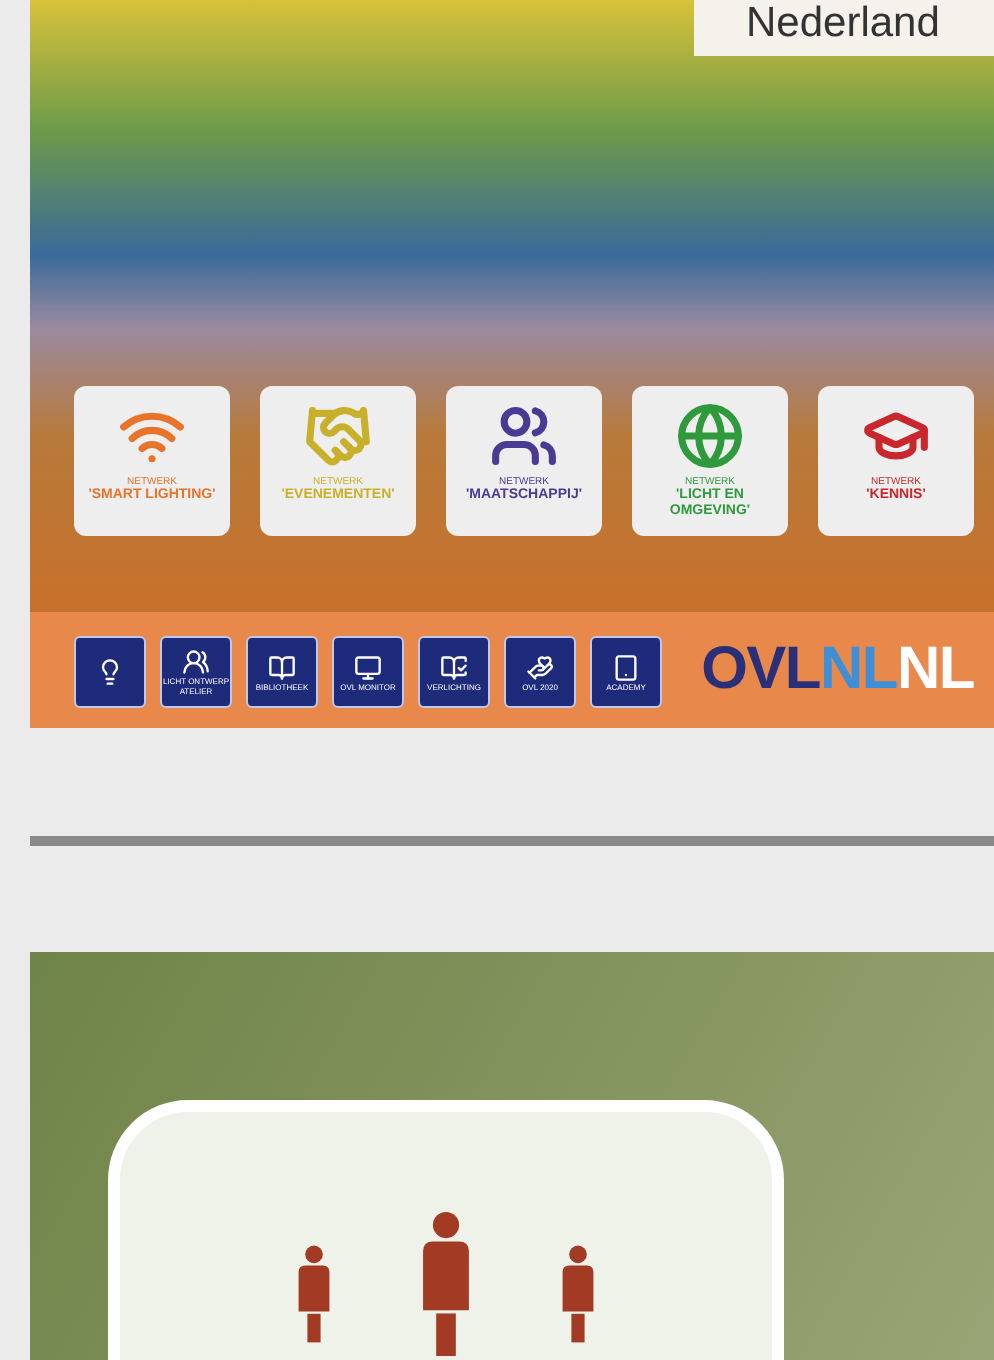  I want to click on lightbulb-icon, so click(110, 672).